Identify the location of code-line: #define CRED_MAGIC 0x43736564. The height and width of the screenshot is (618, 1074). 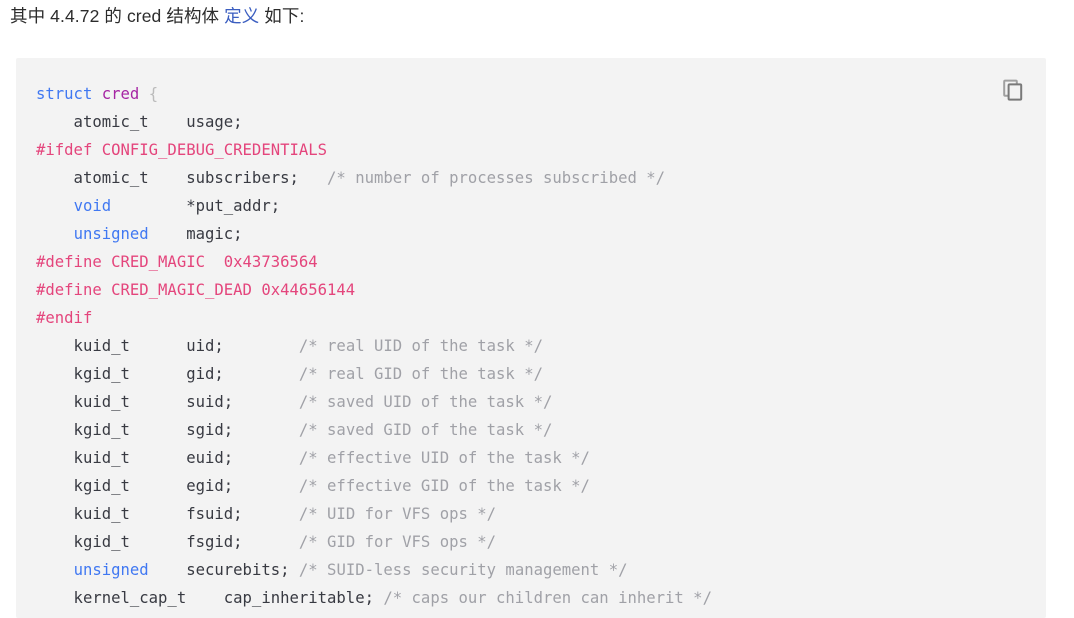
(177, 262).